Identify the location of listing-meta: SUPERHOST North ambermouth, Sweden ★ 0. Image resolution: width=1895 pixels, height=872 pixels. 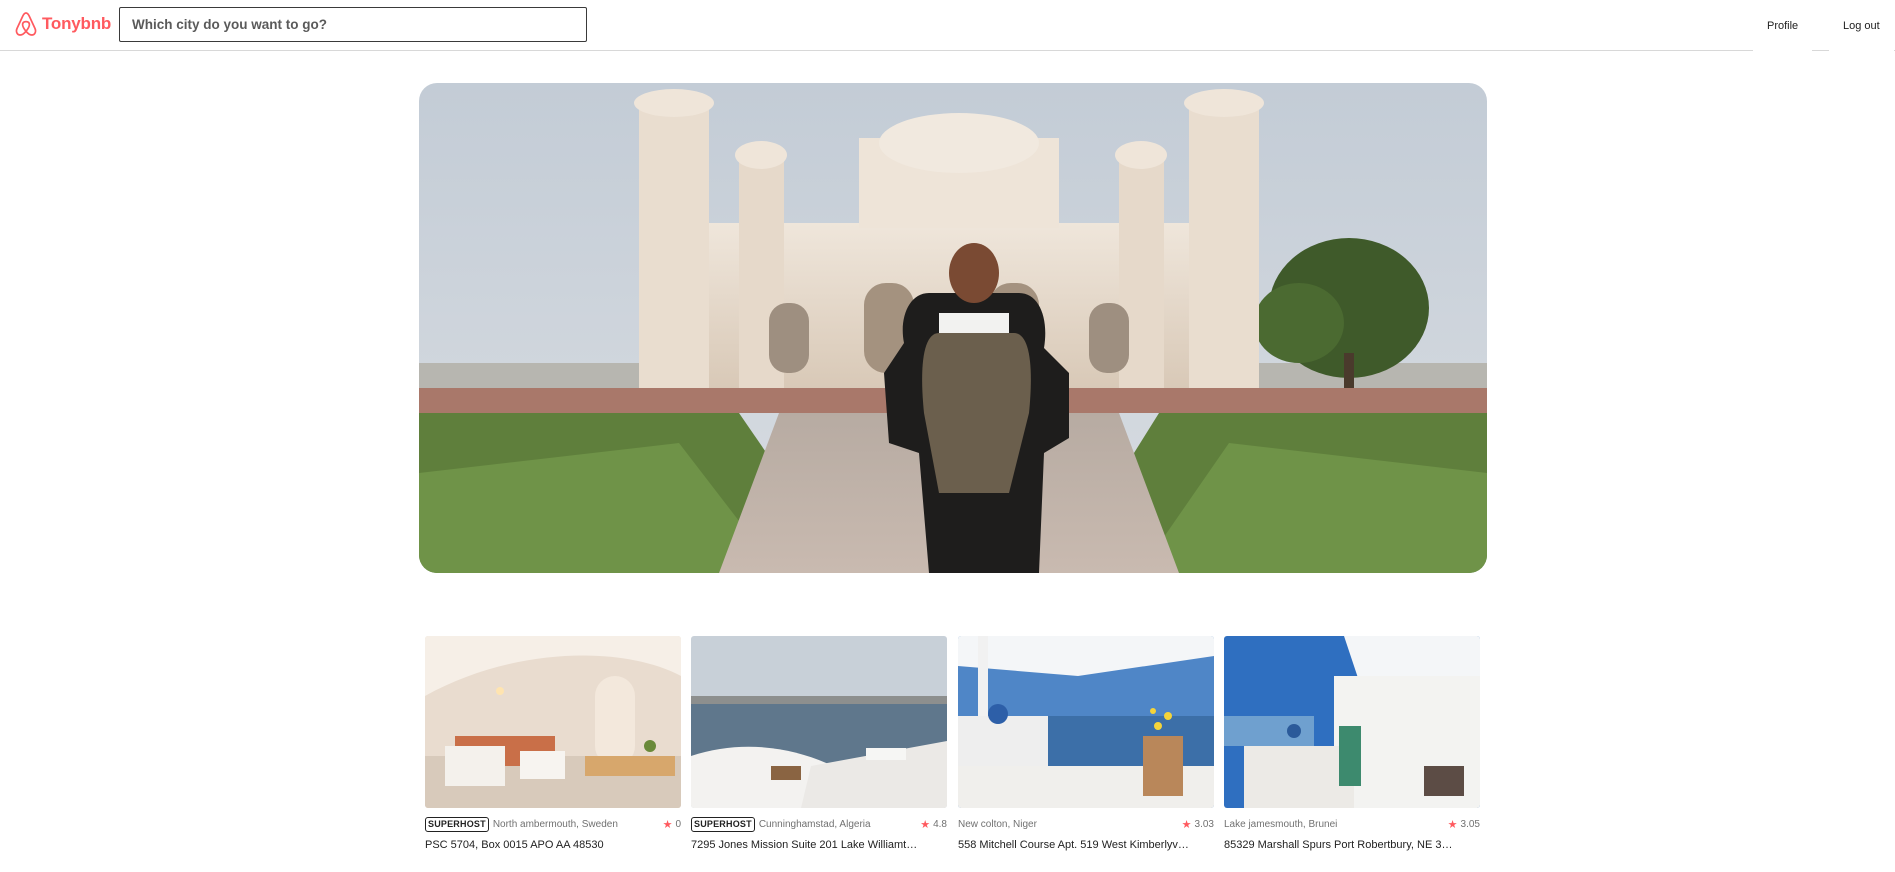
(553, 824).